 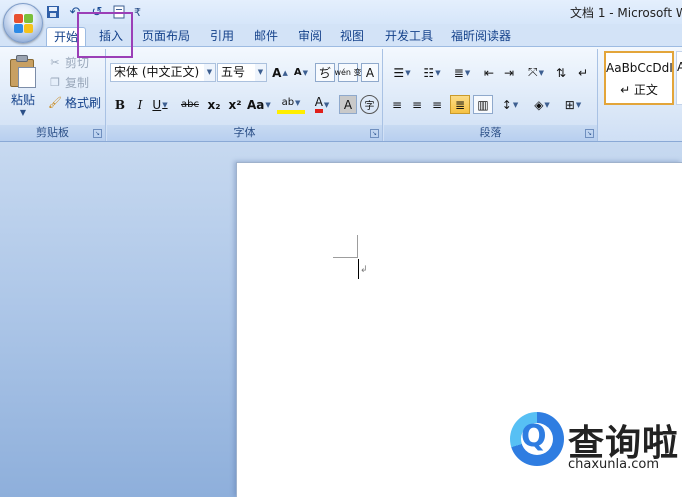 What do you see at coordinates (348, 72) in the screenshot?
I see `phonetic-guide-button: wén 变` at bounding box center [348, 72].